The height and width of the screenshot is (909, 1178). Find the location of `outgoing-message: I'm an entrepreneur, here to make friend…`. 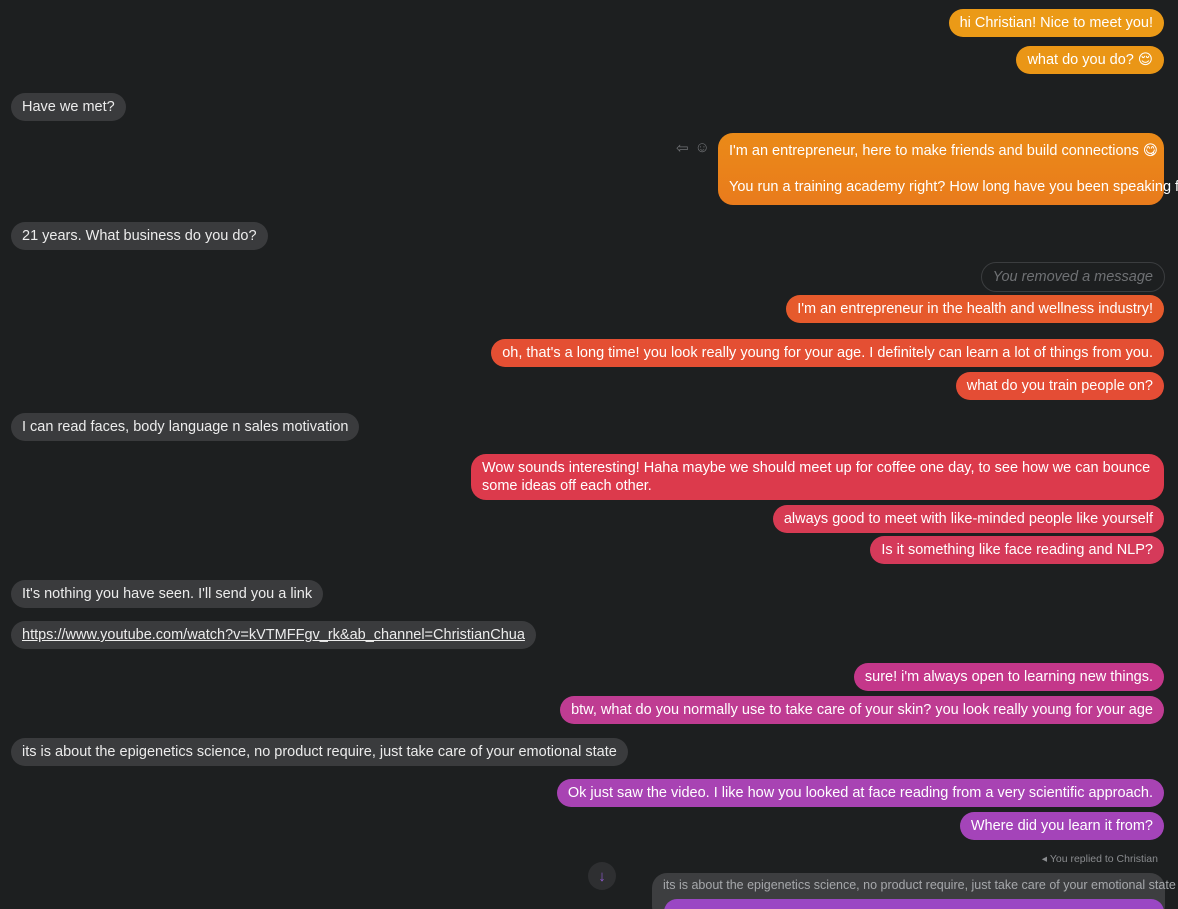

outgoing-message: I'm an entrepreneur, here to make friend… is located at coordinates (948, 169).